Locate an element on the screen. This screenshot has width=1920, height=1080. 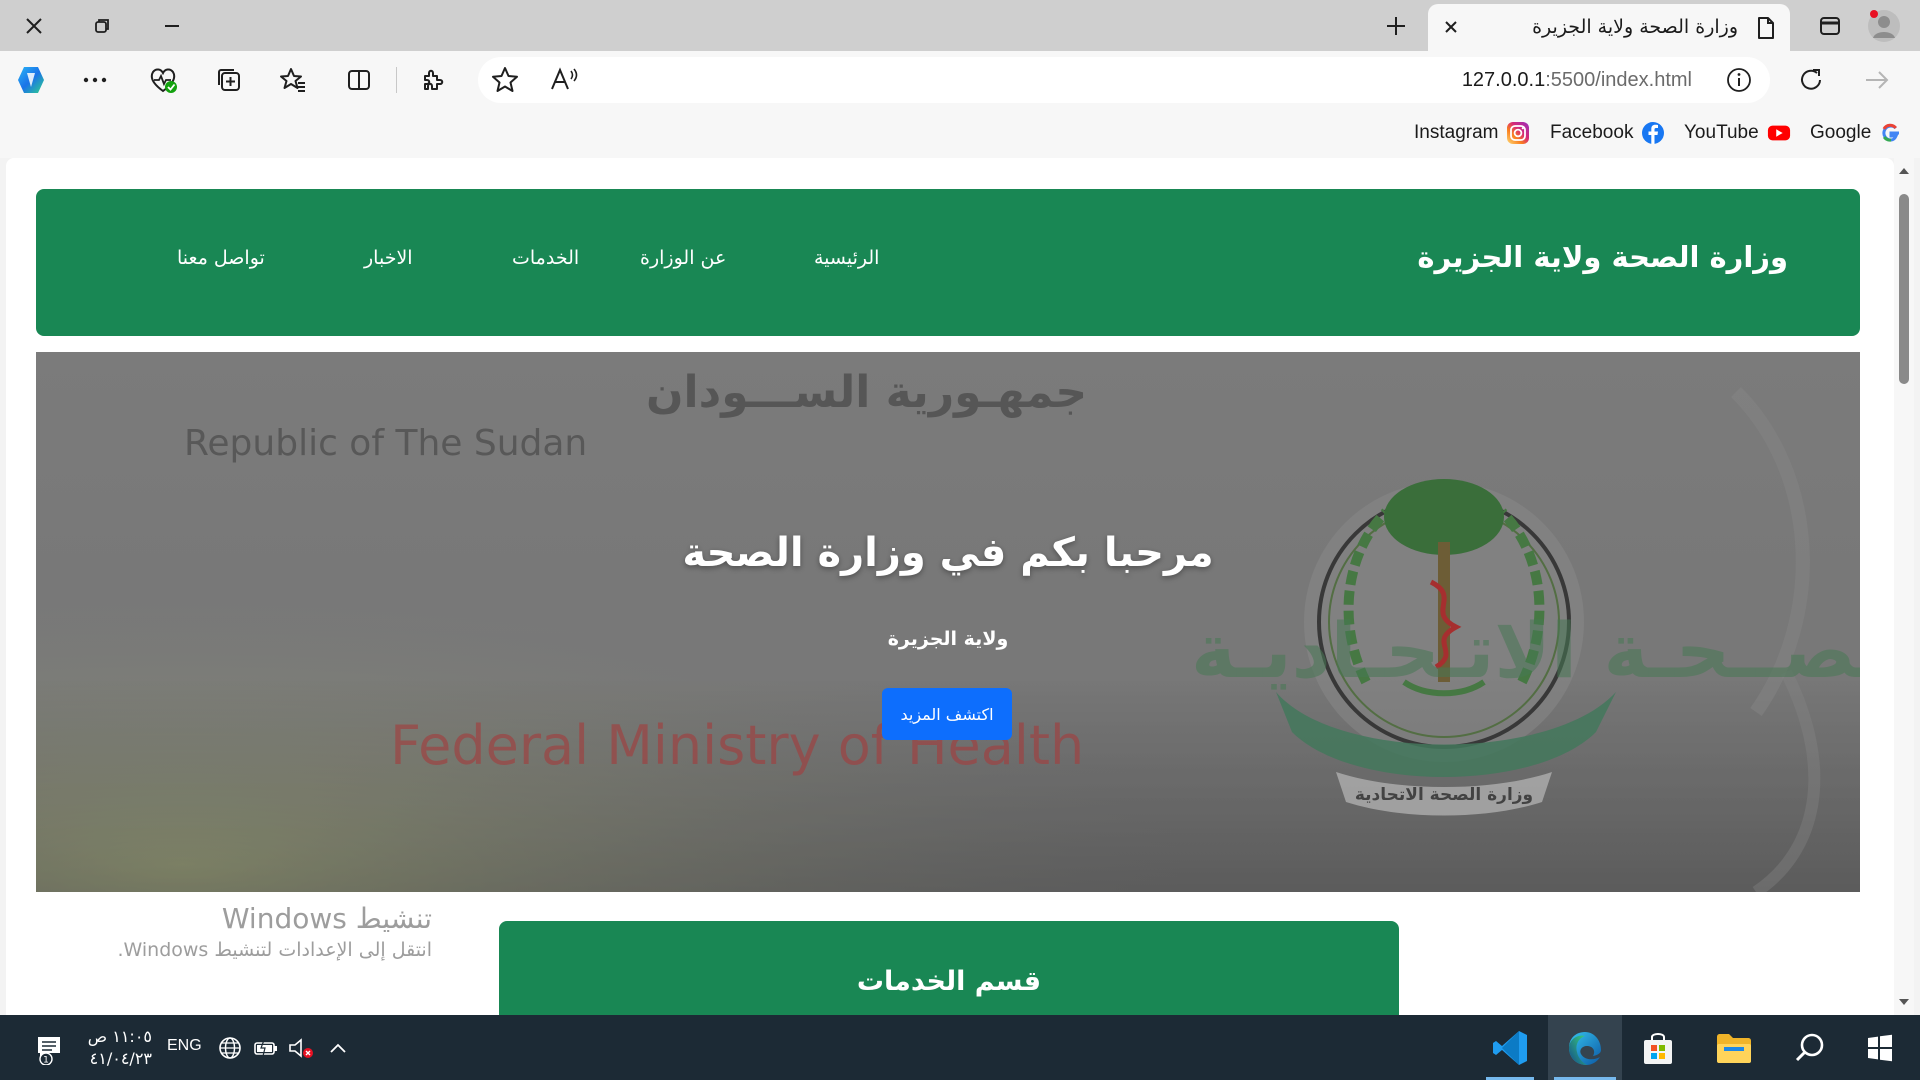
close-window-icon is located at coordinates (34, 26).